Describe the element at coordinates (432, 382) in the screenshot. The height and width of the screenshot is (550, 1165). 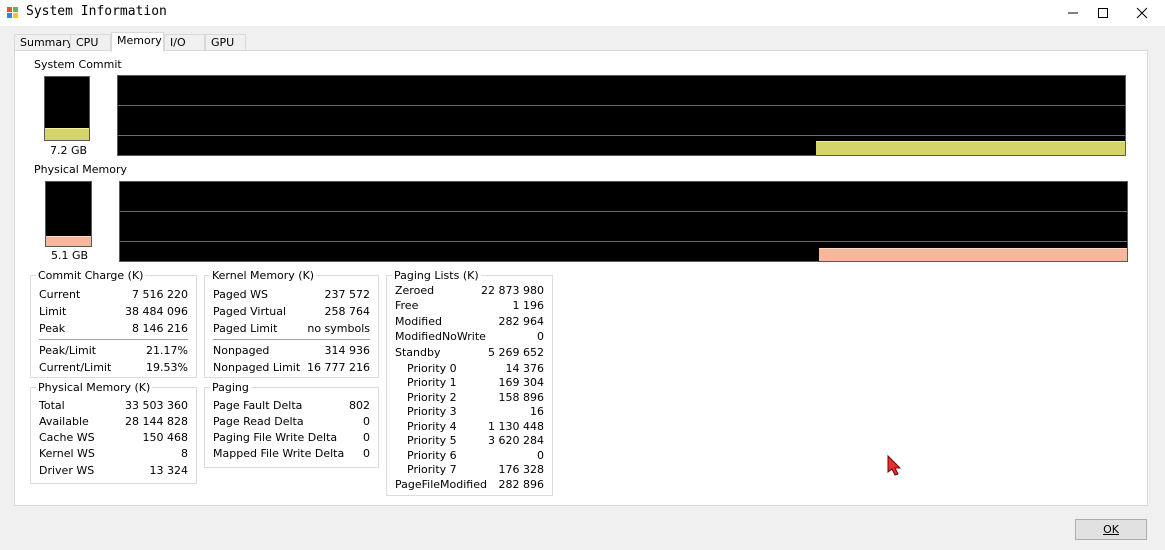
I see `row-label: Priority 1` at that location.